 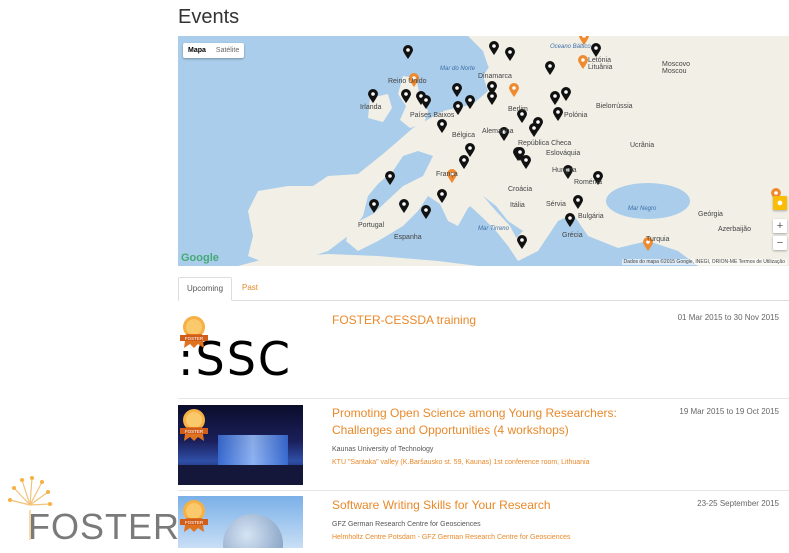 I want to click on zoom-out-button: −, so click(x=780, y=243).